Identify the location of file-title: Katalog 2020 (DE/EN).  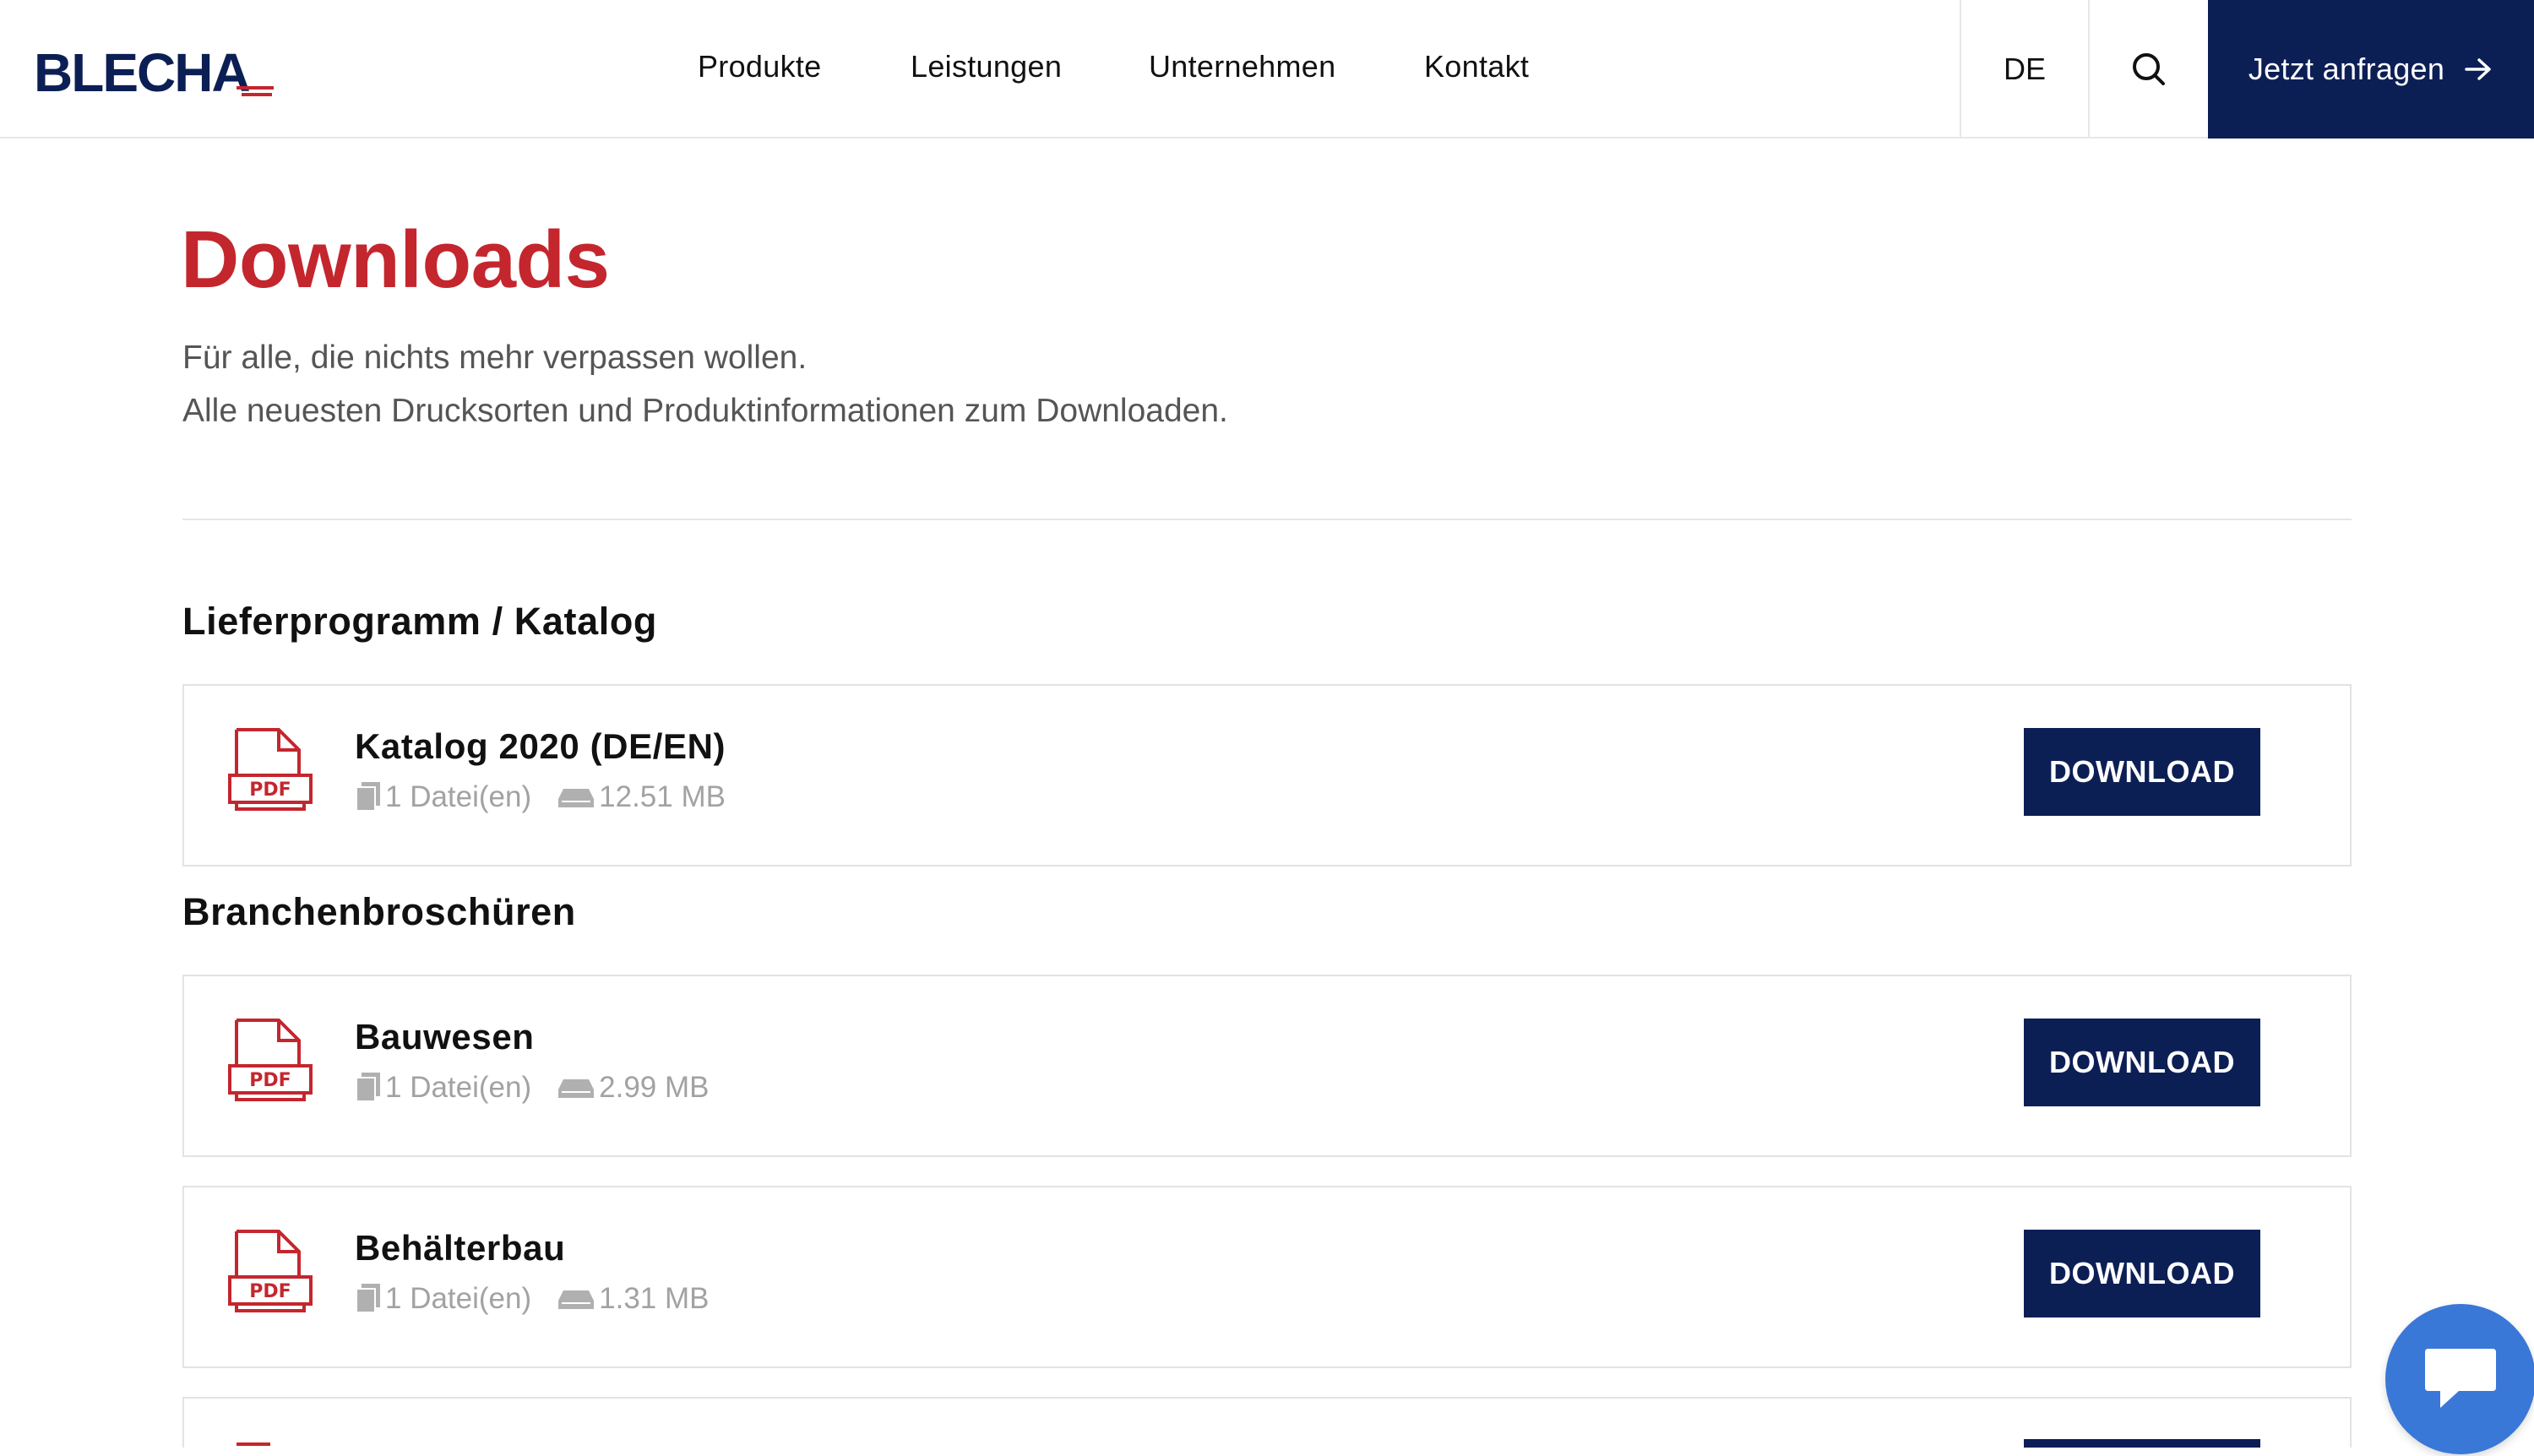
(540, 746).